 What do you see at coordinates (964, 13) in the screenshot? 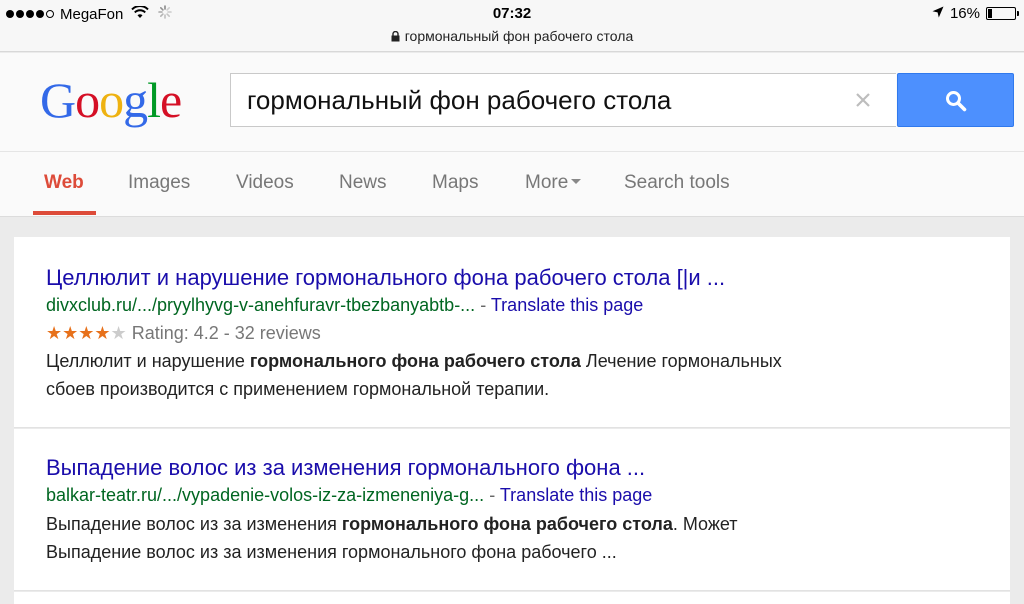
I see `battery-percent: 16%` at bounding box center [964, 13].